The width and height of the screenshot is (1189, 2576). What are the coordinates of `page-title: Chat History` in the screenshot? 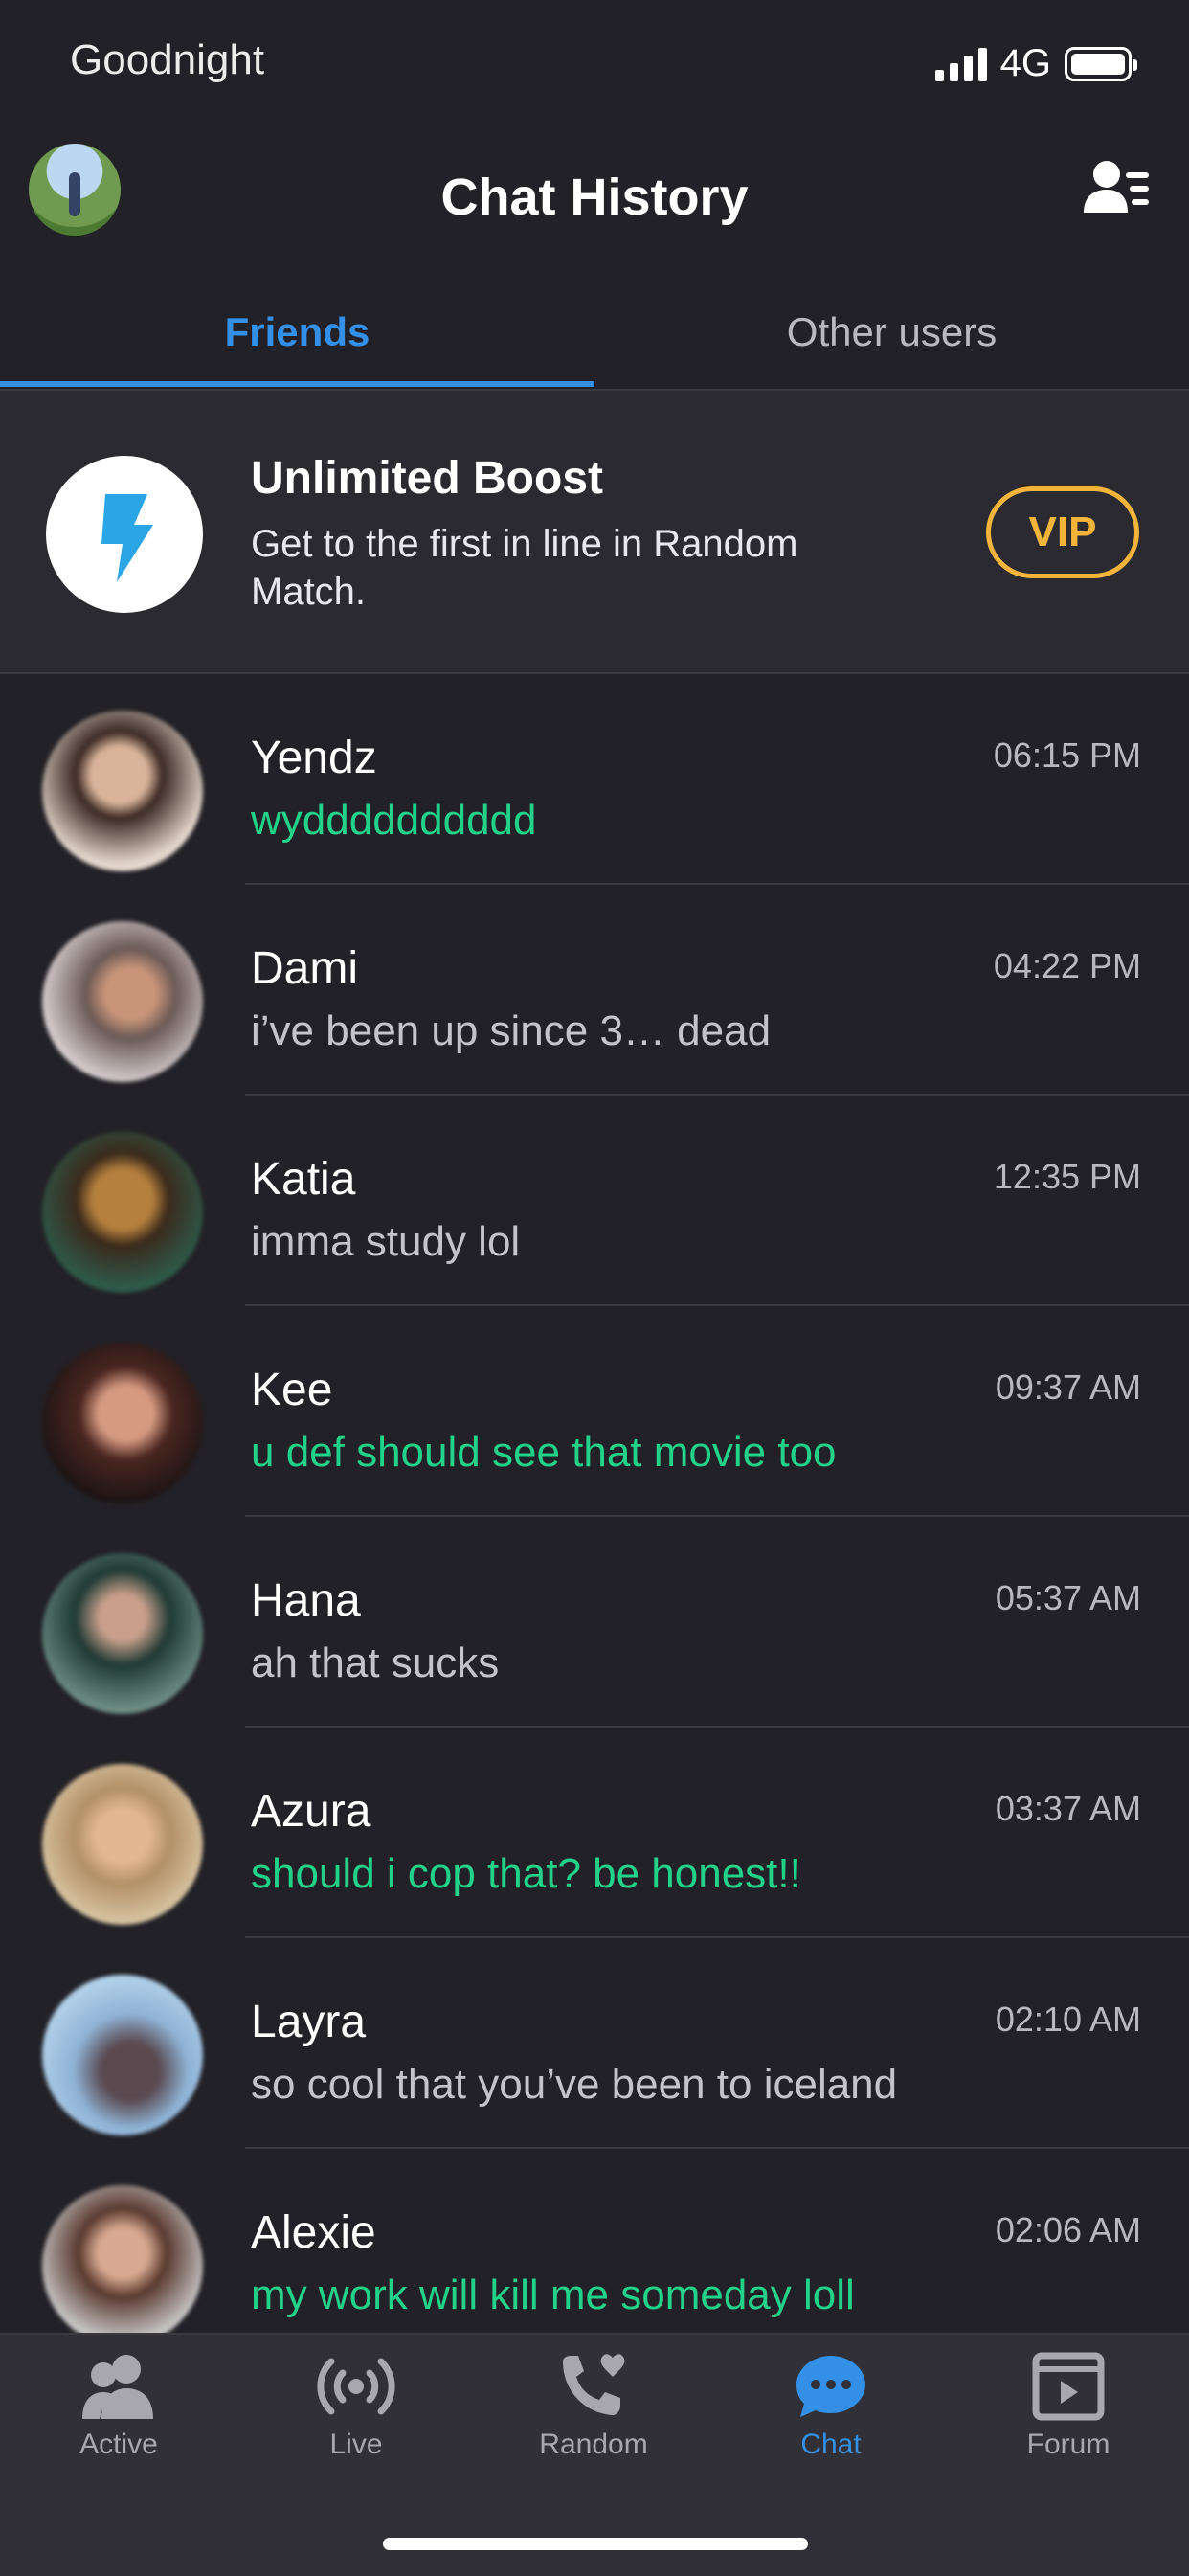 It's located at (594, 197).